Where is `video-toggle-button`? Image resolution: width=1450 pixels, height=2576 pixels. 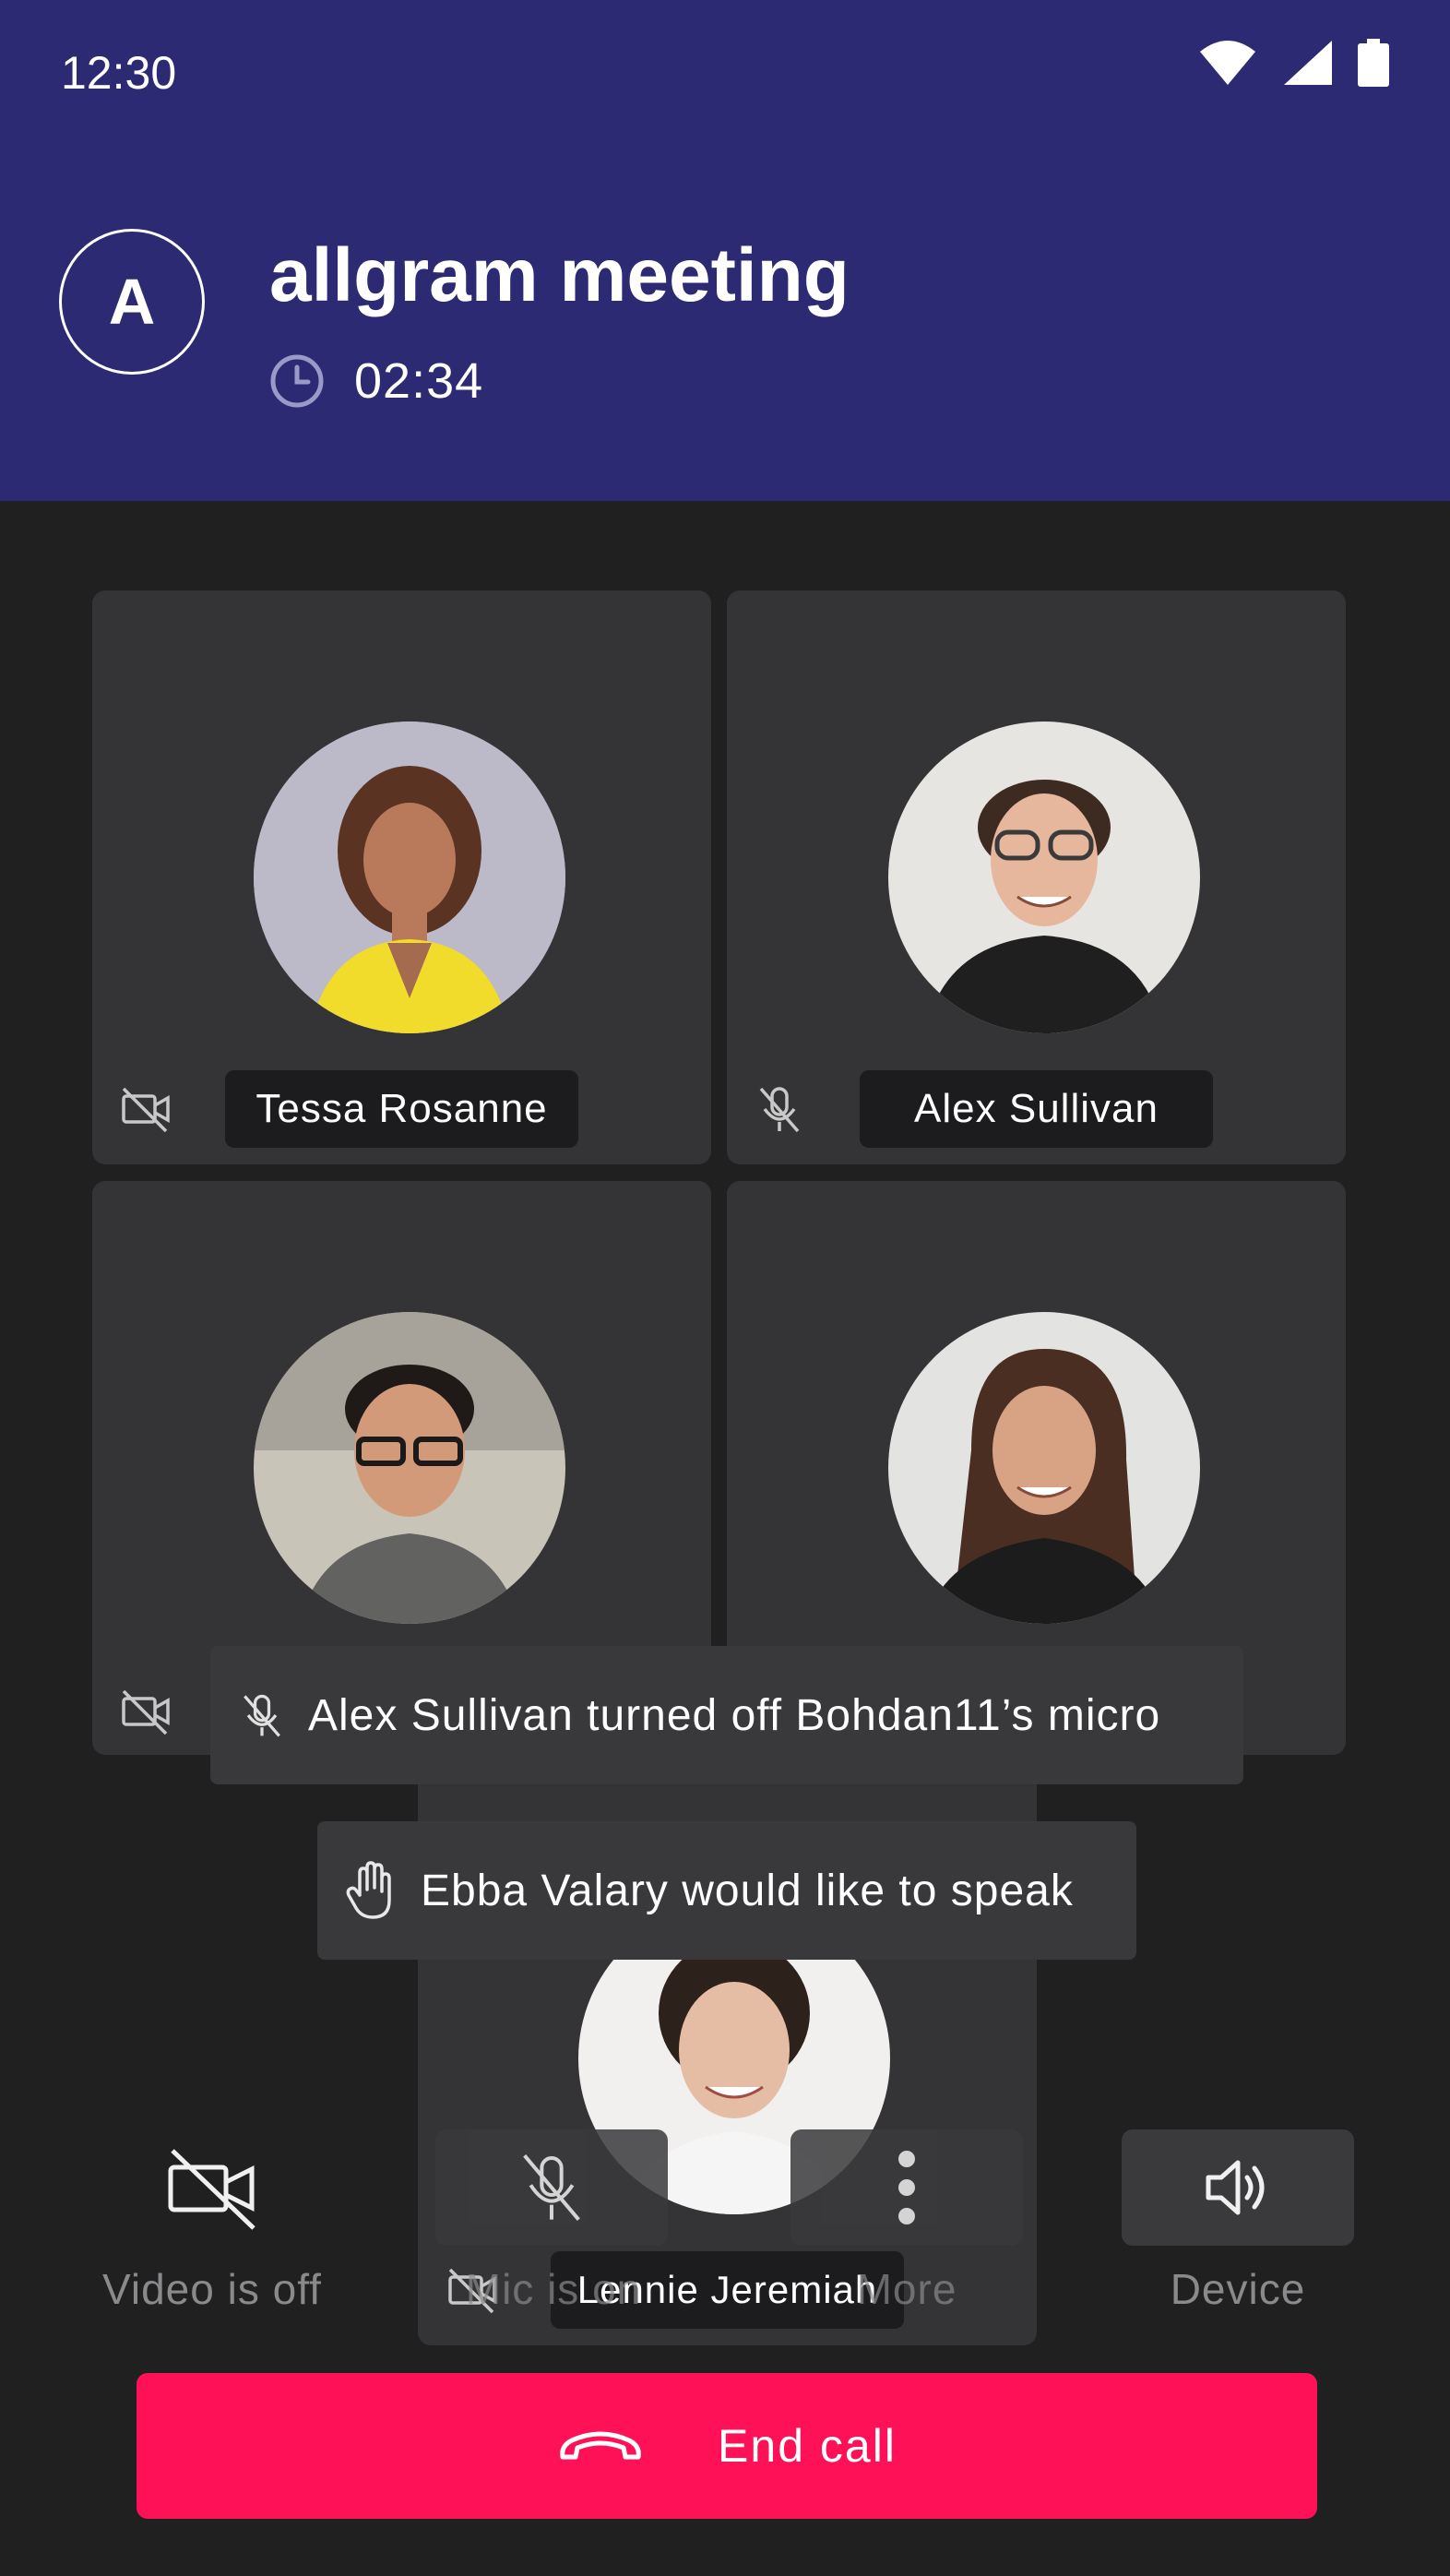 video-toggle-button is located at coordinates (212, 2187).